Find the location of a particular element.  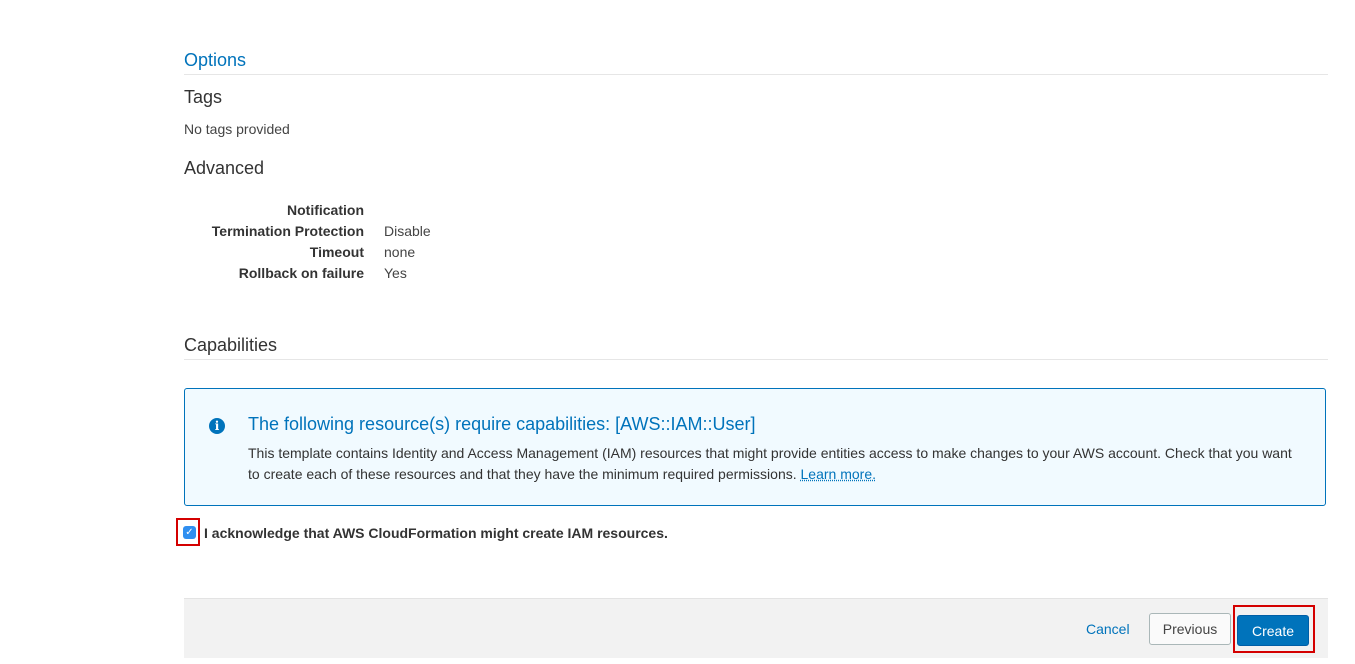

acknowledge-checkbox: ✓ is located at coordinates (189, 532).